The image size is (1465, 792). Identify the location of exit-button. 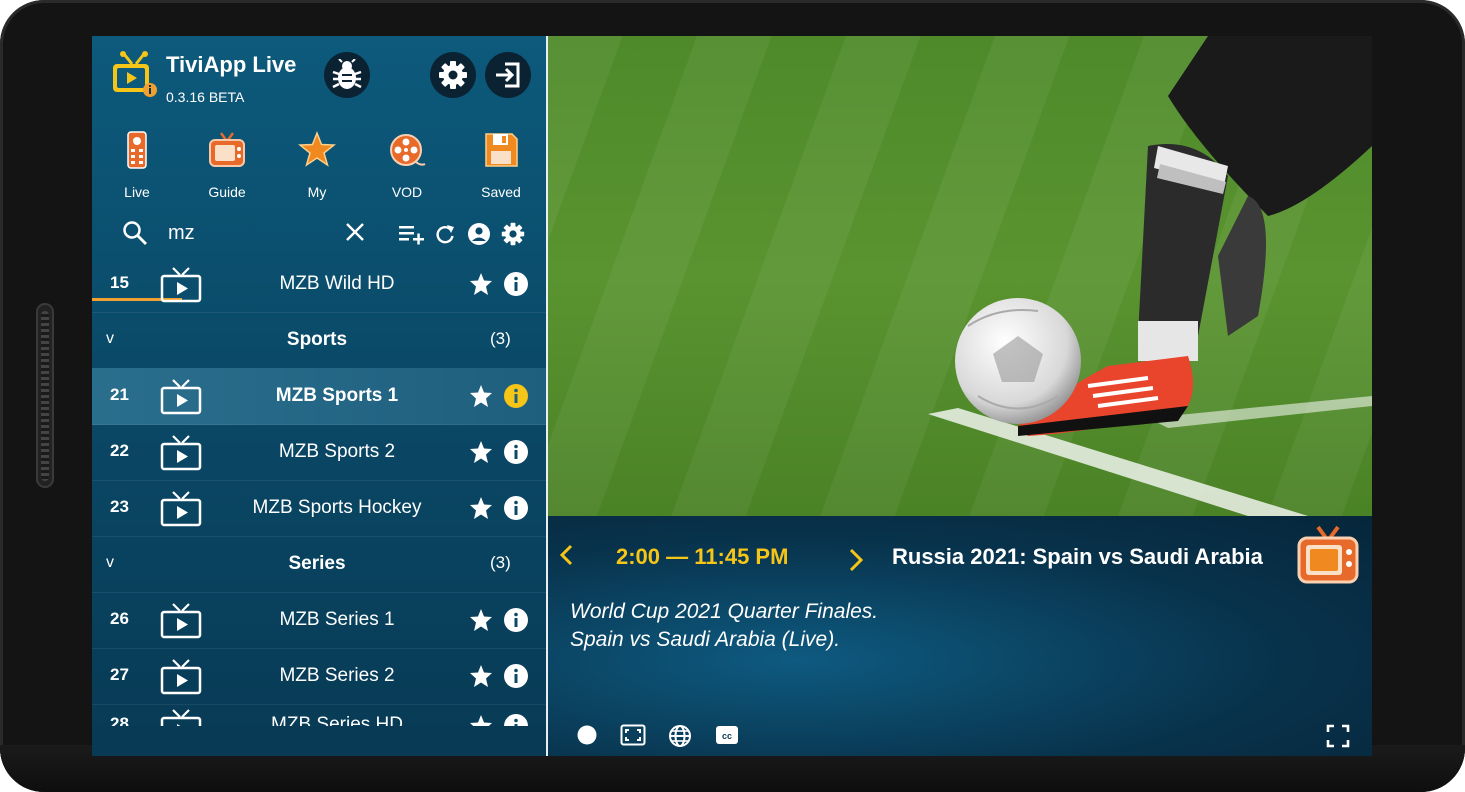
(508, 75).